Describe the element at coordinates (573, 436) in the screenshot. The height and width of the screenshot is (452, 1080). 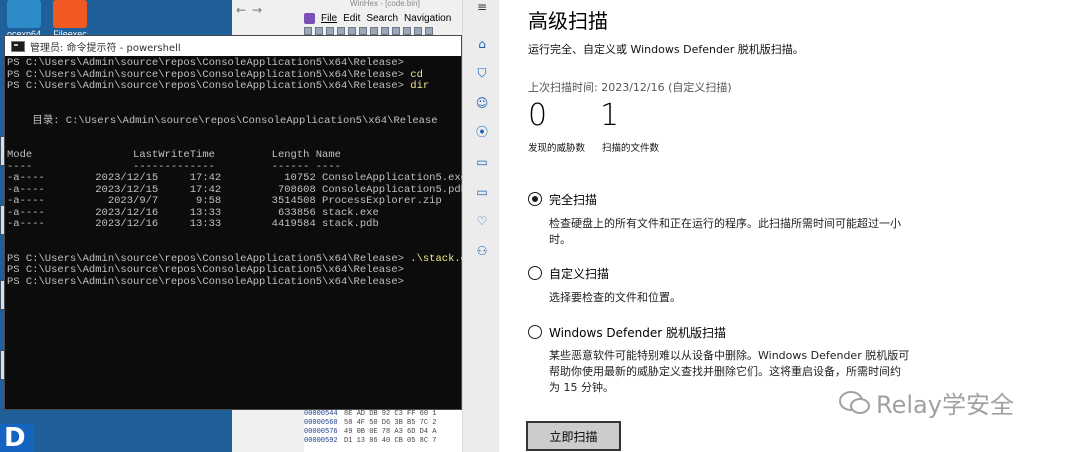
I see `scan-now-button: 立即扫描` at that location.